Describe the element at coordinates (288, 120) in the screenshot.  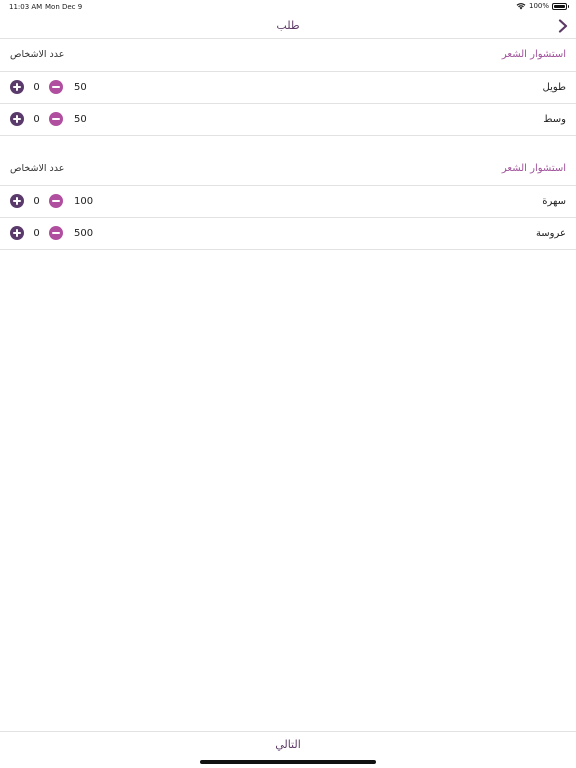
I see `service-row: وسط 0 50` at that location.